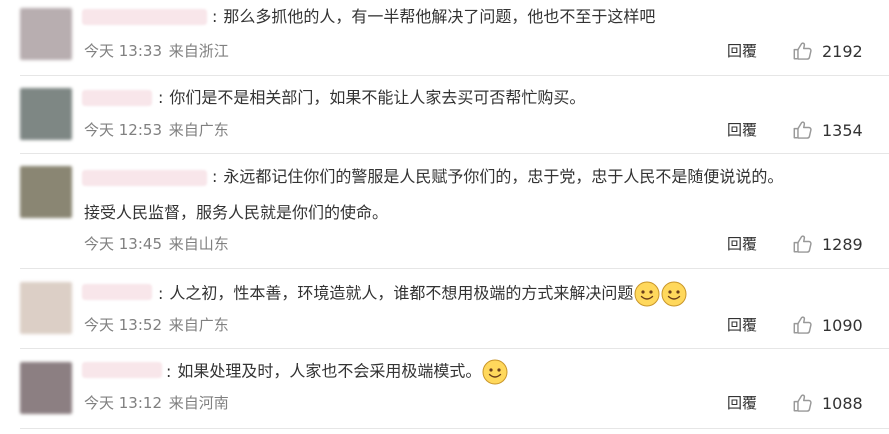 This screenshot has height=434, width=889. I want to click on comment-meta: 今天 12:53 来自广东, so click(156, 130).